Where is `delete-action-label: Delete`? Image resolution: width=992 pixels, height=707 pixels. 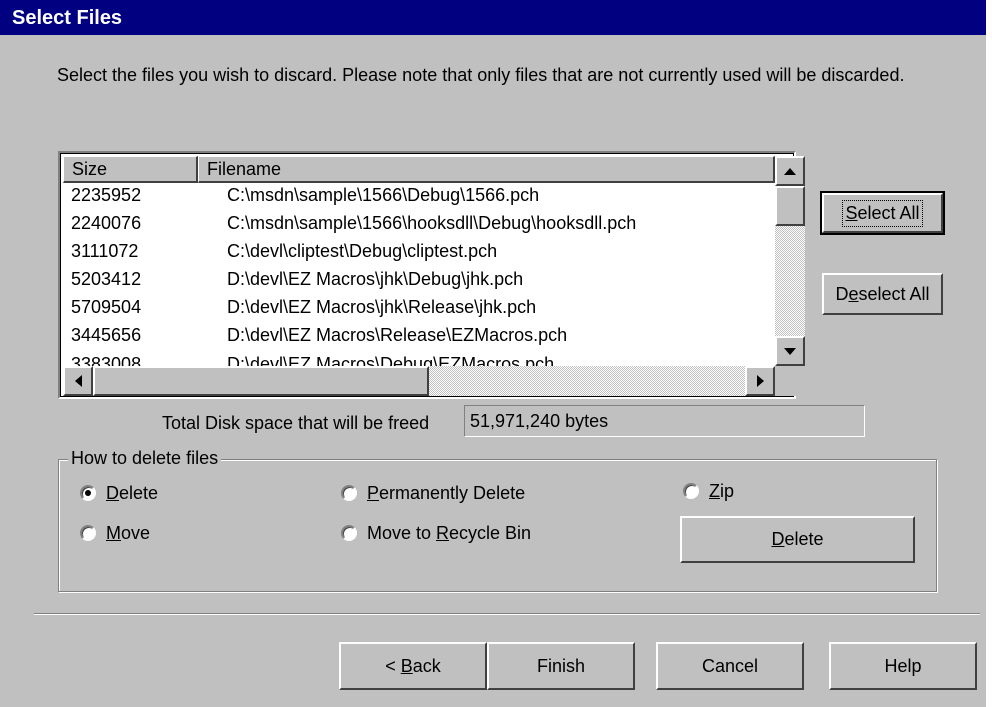 delete-action-label: Delete is located at coordinates (797, 539).